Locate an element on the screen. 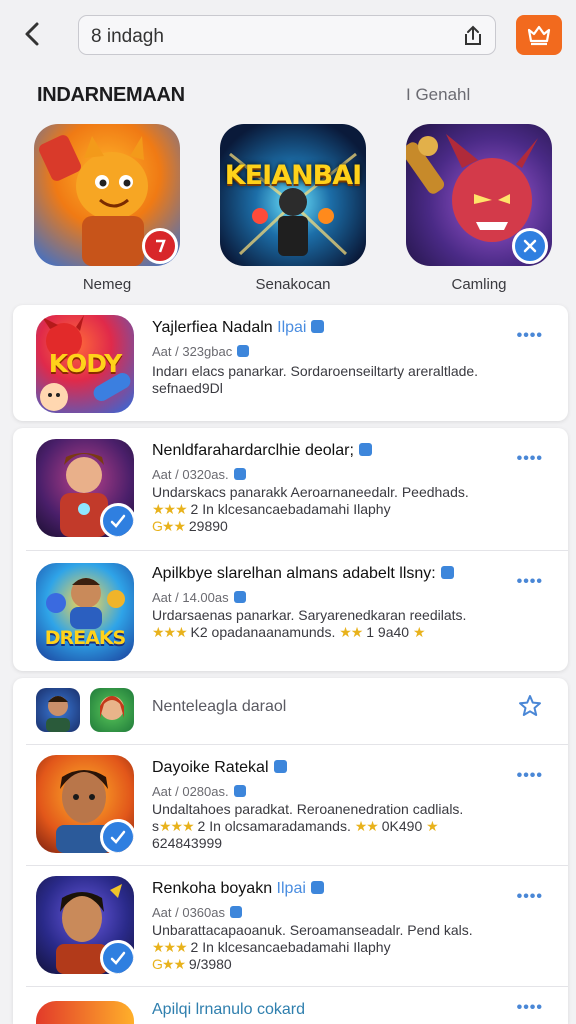 This screenshot has width=576, height=1024. app-downloads: G★★ 9/3980 is located at coordinates (192, 964).